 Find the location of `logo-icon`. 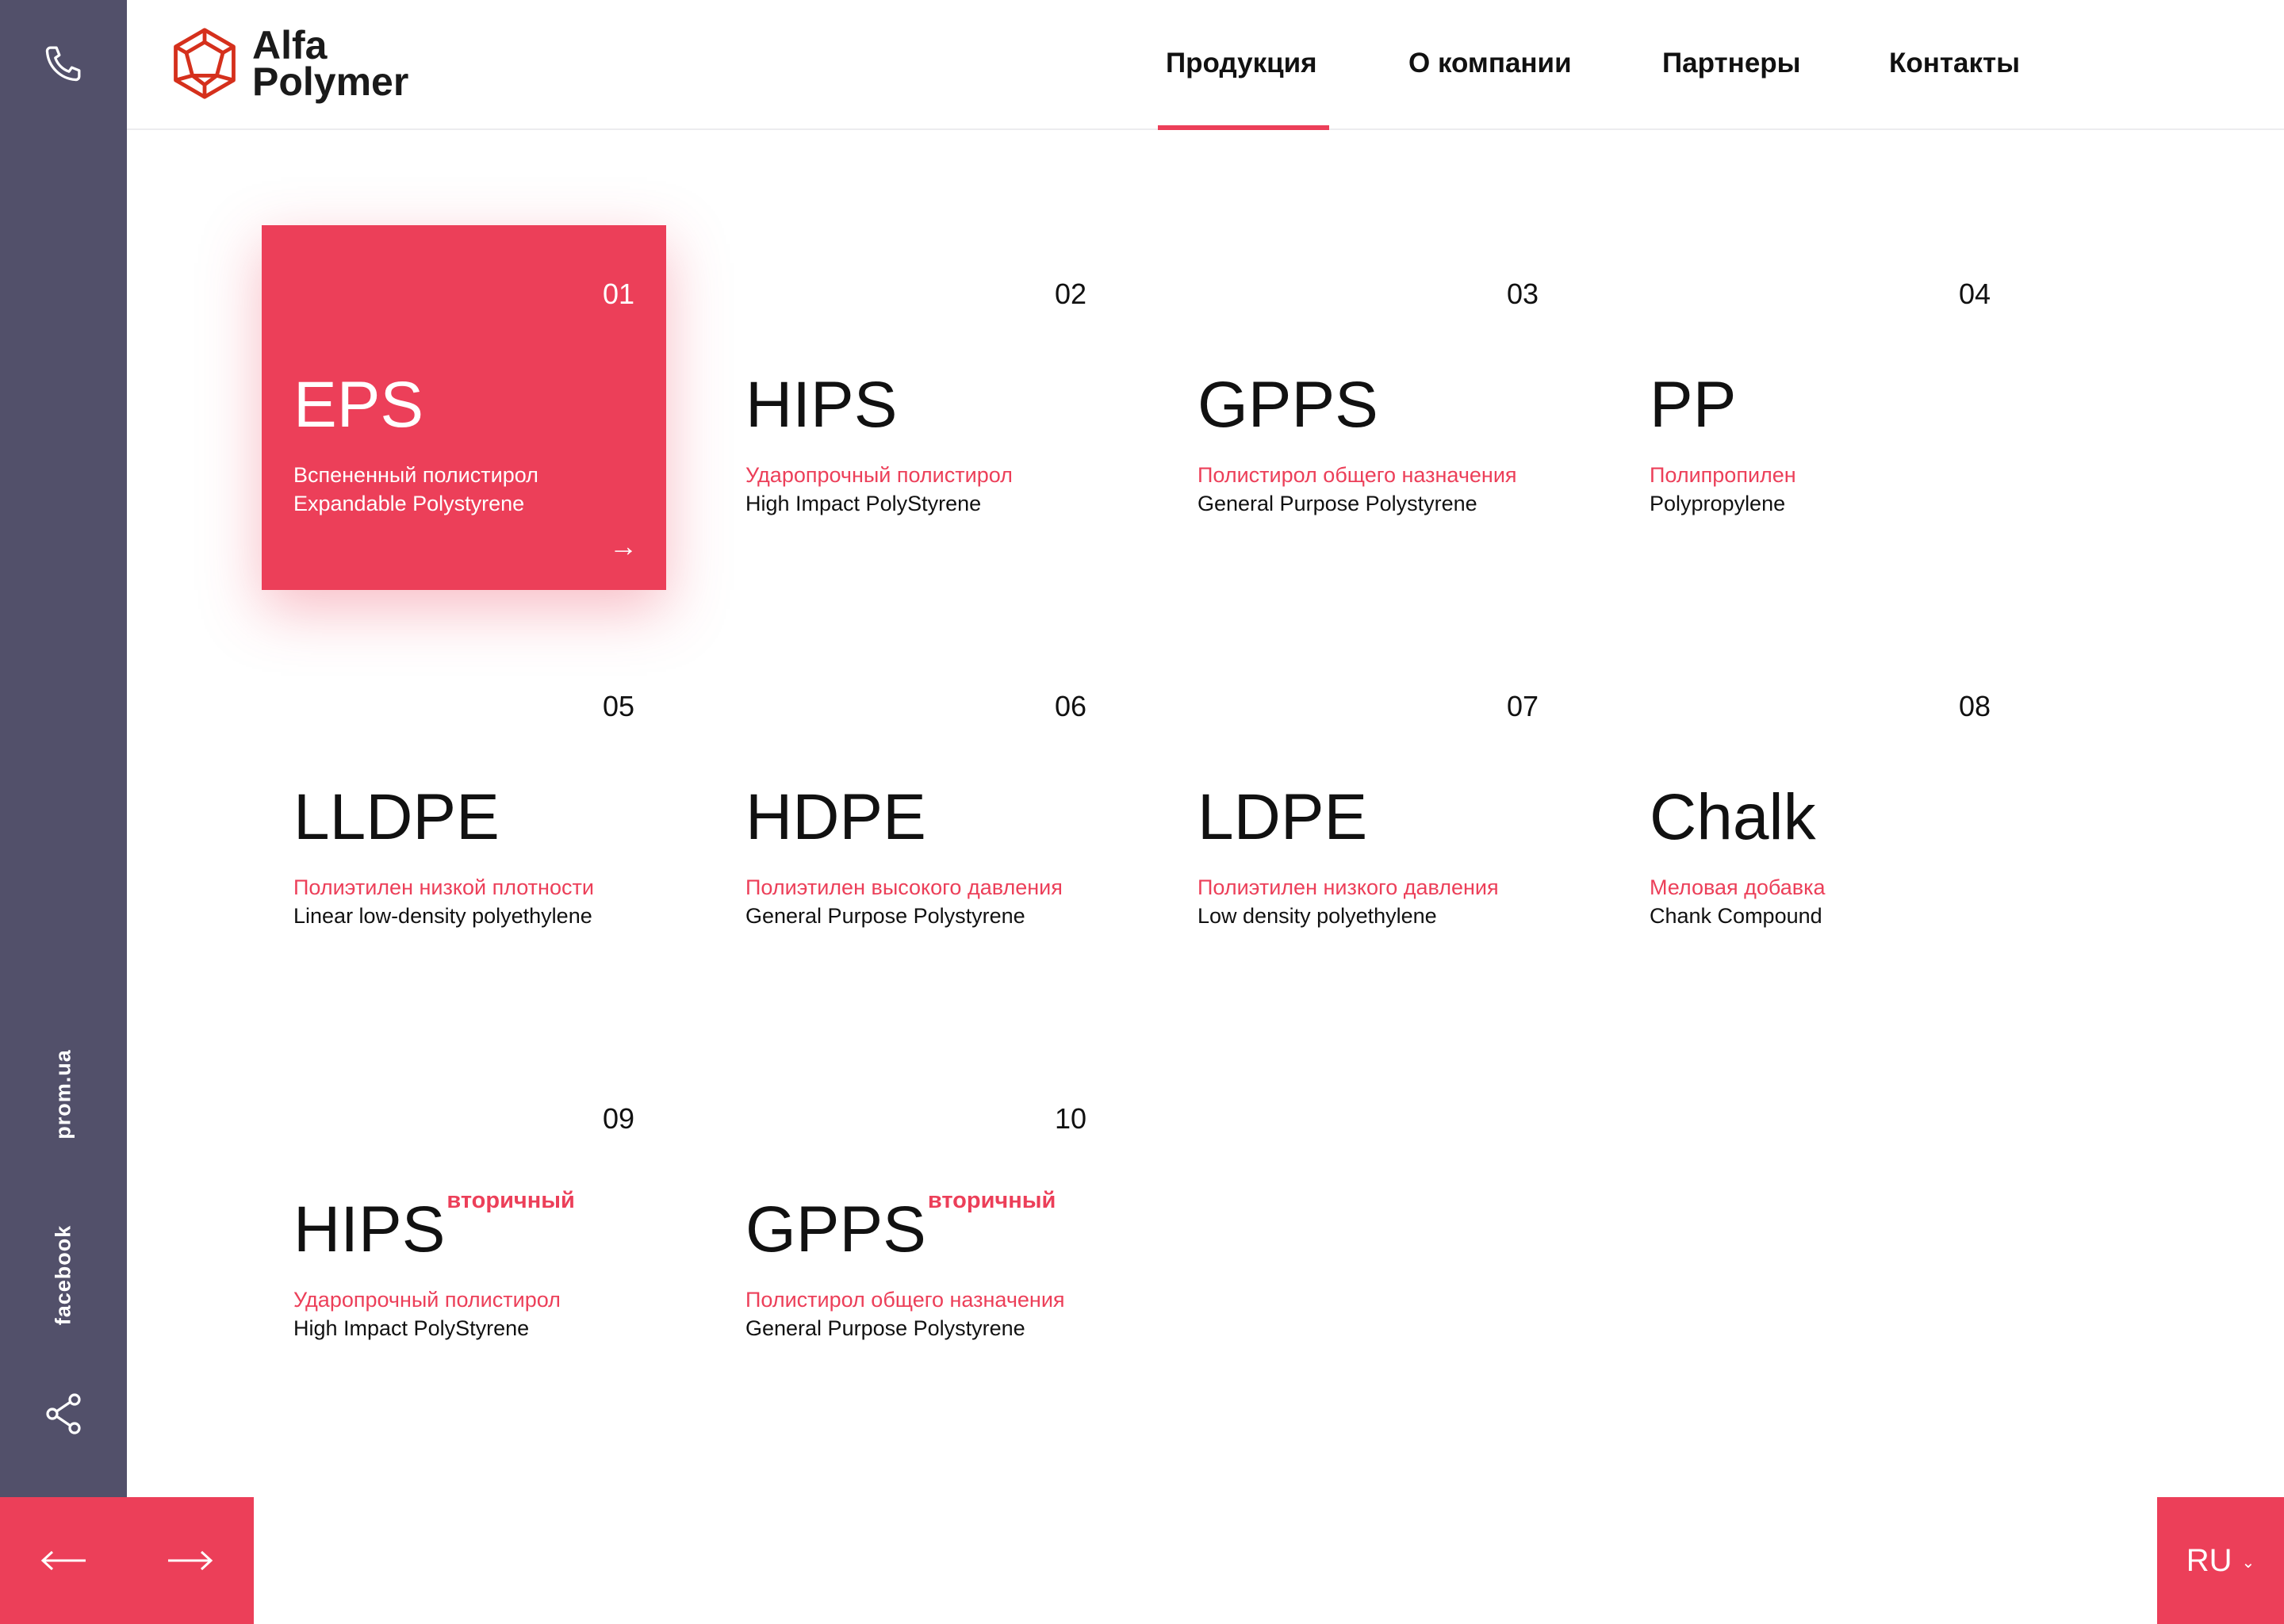

logo-icon is located at coordinates (205, 63).